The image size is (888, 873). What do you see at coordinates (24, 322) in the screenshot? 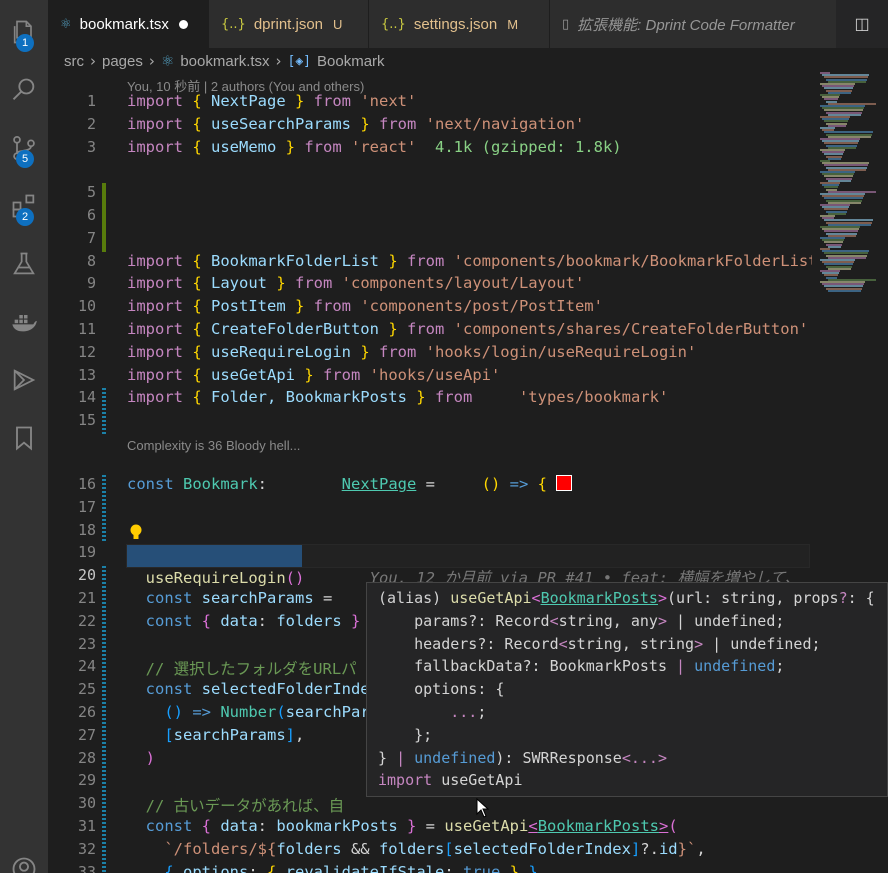
I see `docker-icon` at bounding box center [24, 322].